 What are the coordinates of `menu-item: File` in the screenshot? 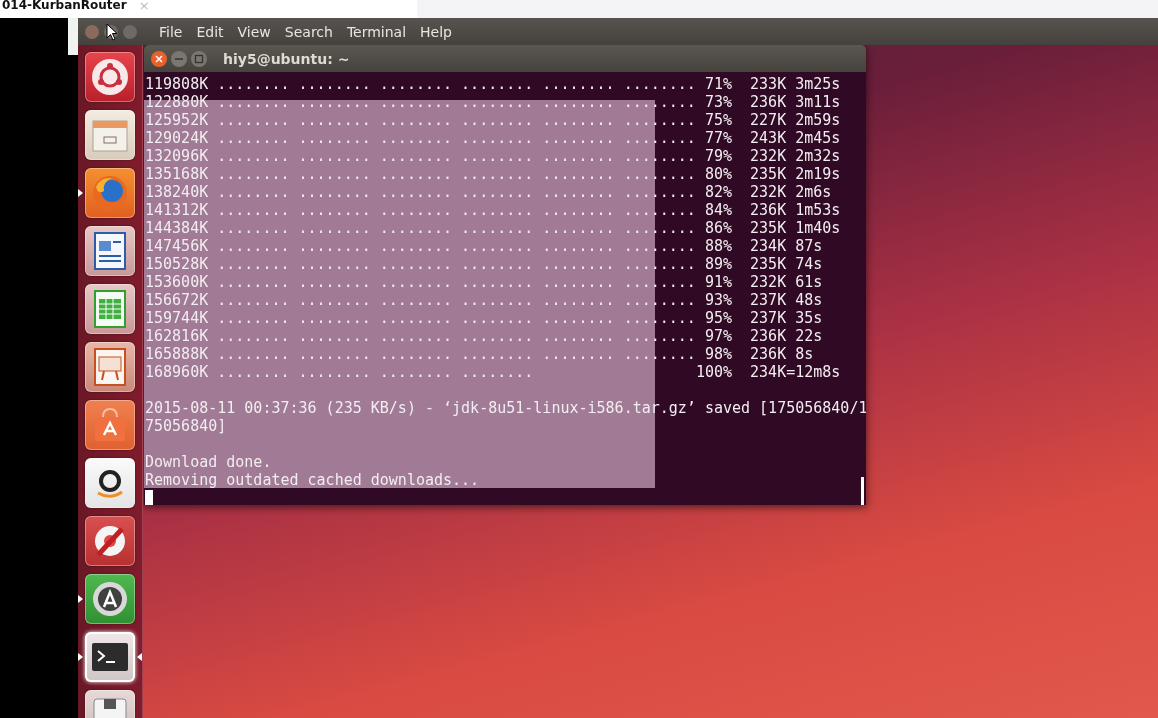 It's located at (171, 31).